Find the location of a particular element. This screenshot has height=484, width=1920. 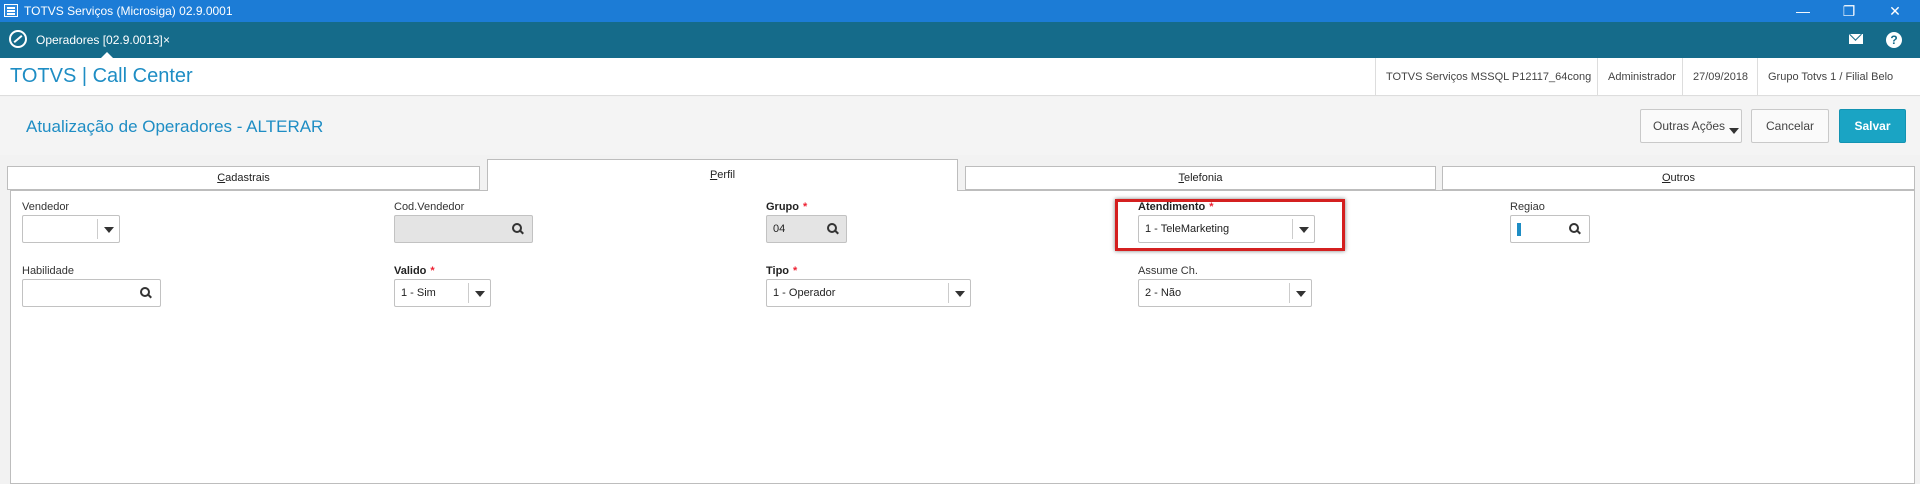

grupo-label: Grupo * is located at coordinates (786, 207).